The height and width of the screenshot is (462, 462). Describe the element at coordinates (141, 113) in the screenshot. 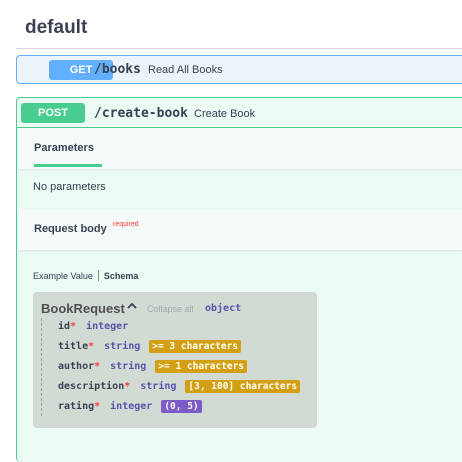

I see `operation-path: /create-book` at that location.